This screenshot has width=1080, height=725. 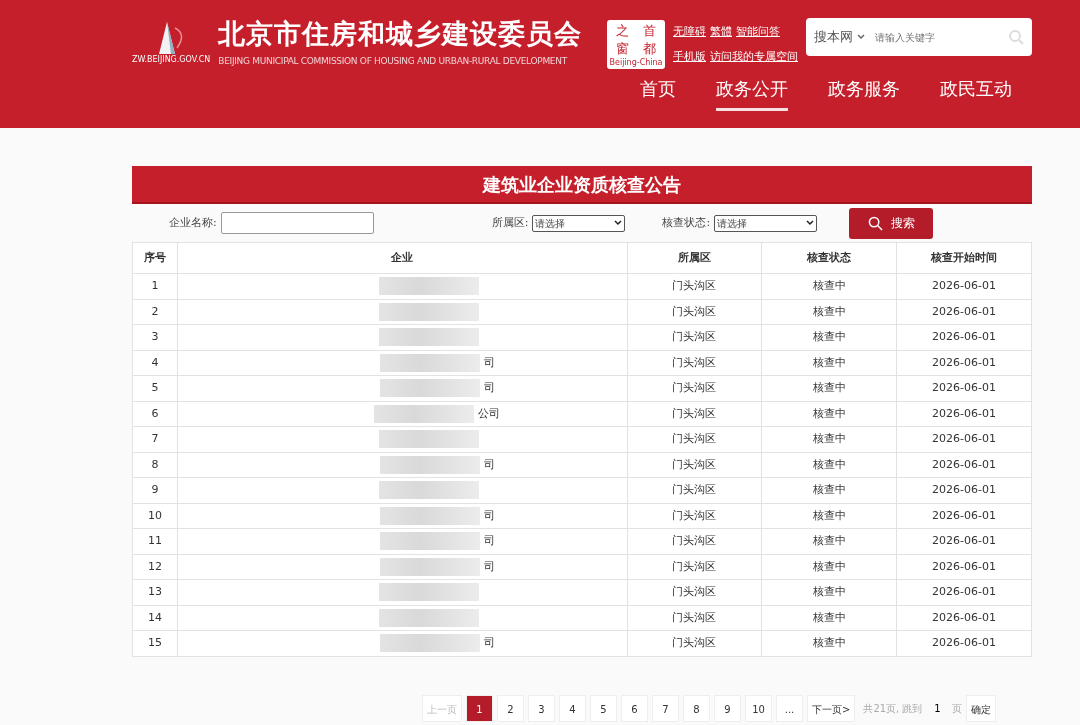 What do you see at coordinates (665, 708) in the screenshot?
I see `page-button: 7` at bounding box center [665, 708].